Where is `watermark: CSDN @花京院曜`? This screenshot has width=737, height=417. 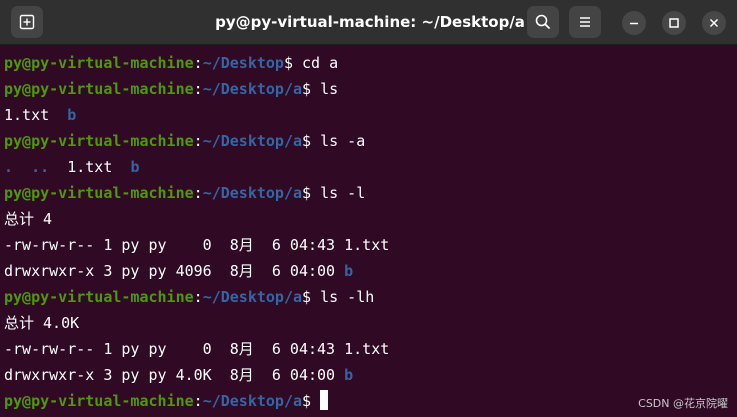 watermark: CSDN @花京院曜 is located at coordinates (683, 403).